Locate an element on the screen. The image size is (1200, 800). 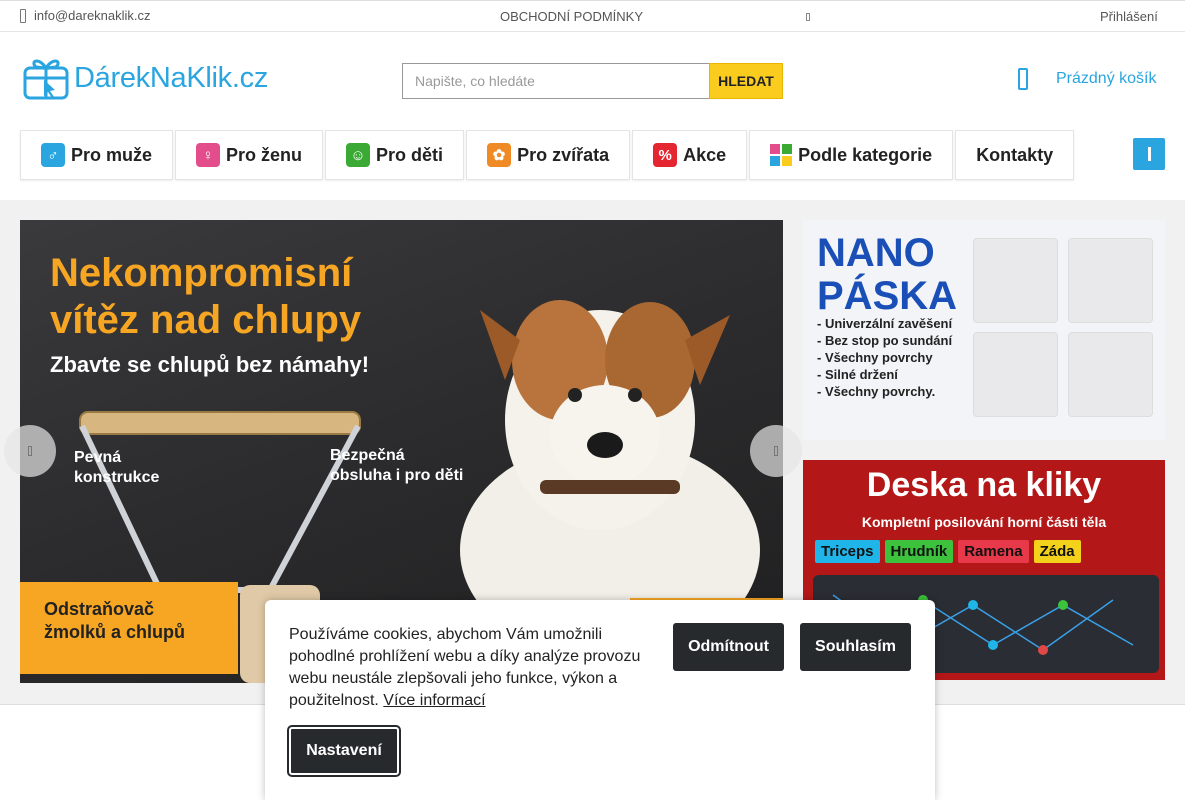
tag-ramena: Ramena is located at coordinates (993, 551).